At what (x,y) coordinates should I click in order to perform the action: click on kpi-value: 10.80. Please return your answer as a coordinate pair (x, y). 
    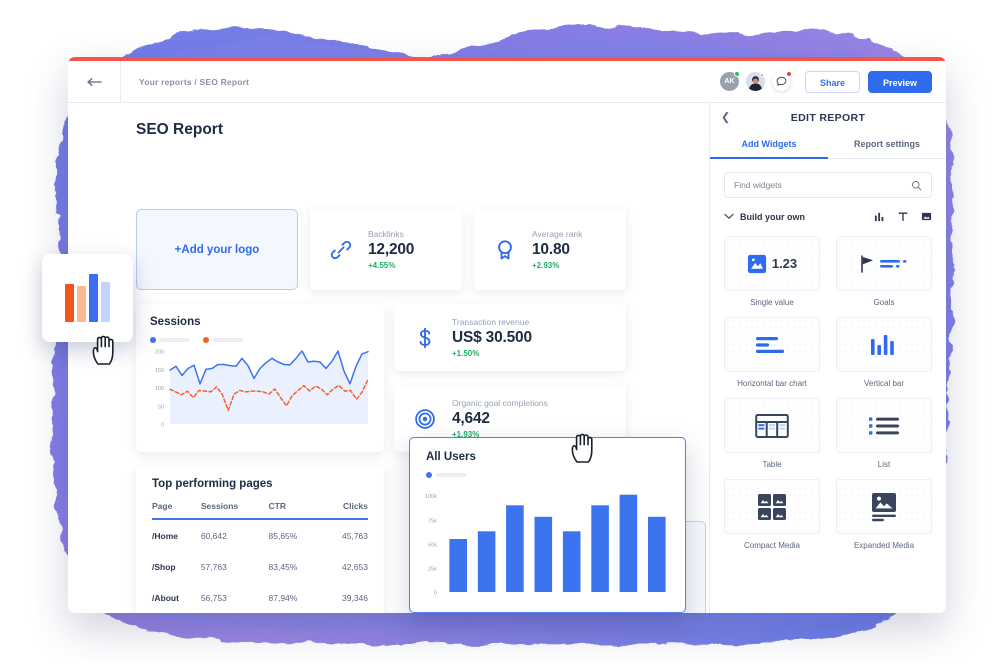
    Looking at the image, I should click on (551, 249).